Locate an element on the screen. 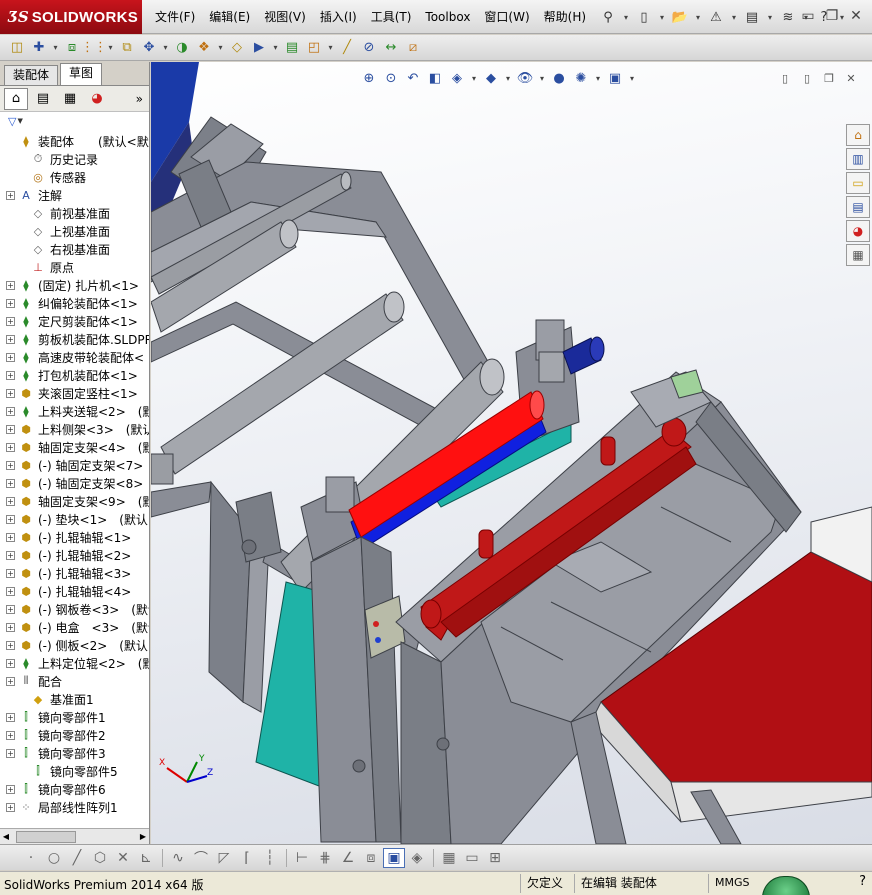 This screenshot has height=895, width=872. mate-icon: ⧈ is located at coordinates (72, 48).